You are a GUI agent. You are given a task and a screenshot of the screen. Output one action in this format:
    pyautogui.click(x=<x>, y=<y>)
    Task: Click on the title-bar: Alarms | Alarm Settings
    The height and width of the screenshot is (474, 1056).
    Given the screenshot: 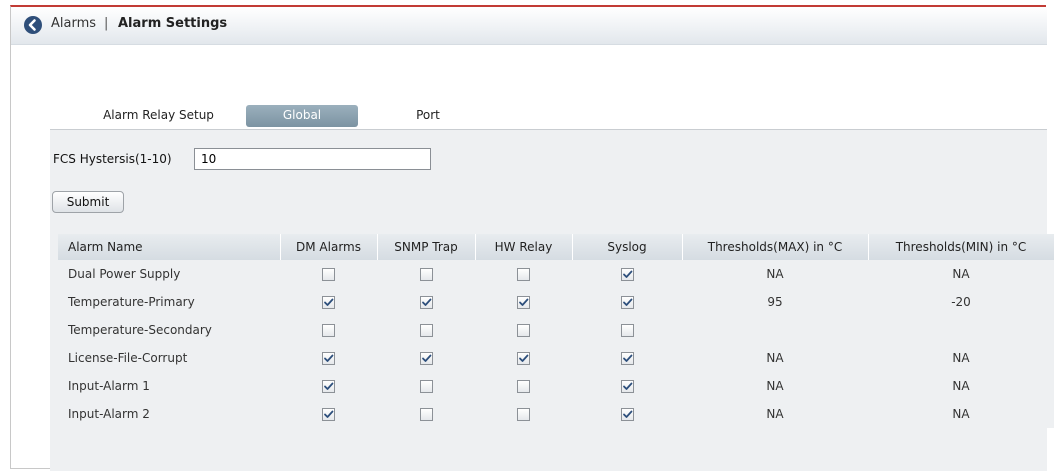 What is the action you would take?
    pyautogui.click(x=529, y=26)
    